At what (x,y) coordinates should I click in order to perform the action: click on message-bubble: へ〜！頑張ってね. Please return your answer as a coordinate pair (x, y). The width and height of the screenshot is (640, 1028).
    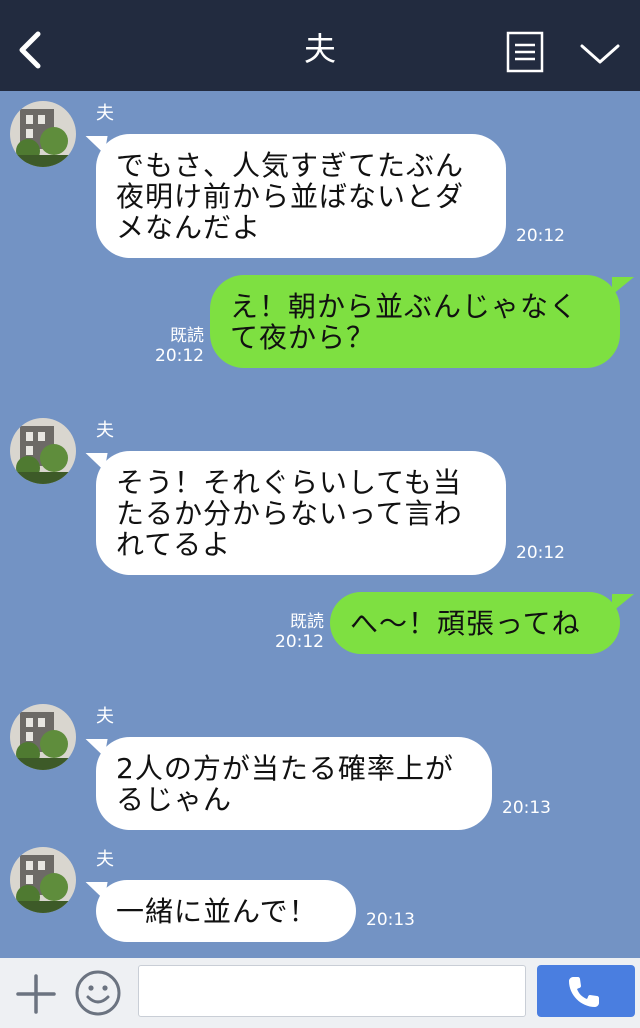
    Looking at the image, I should click on (482, 623).